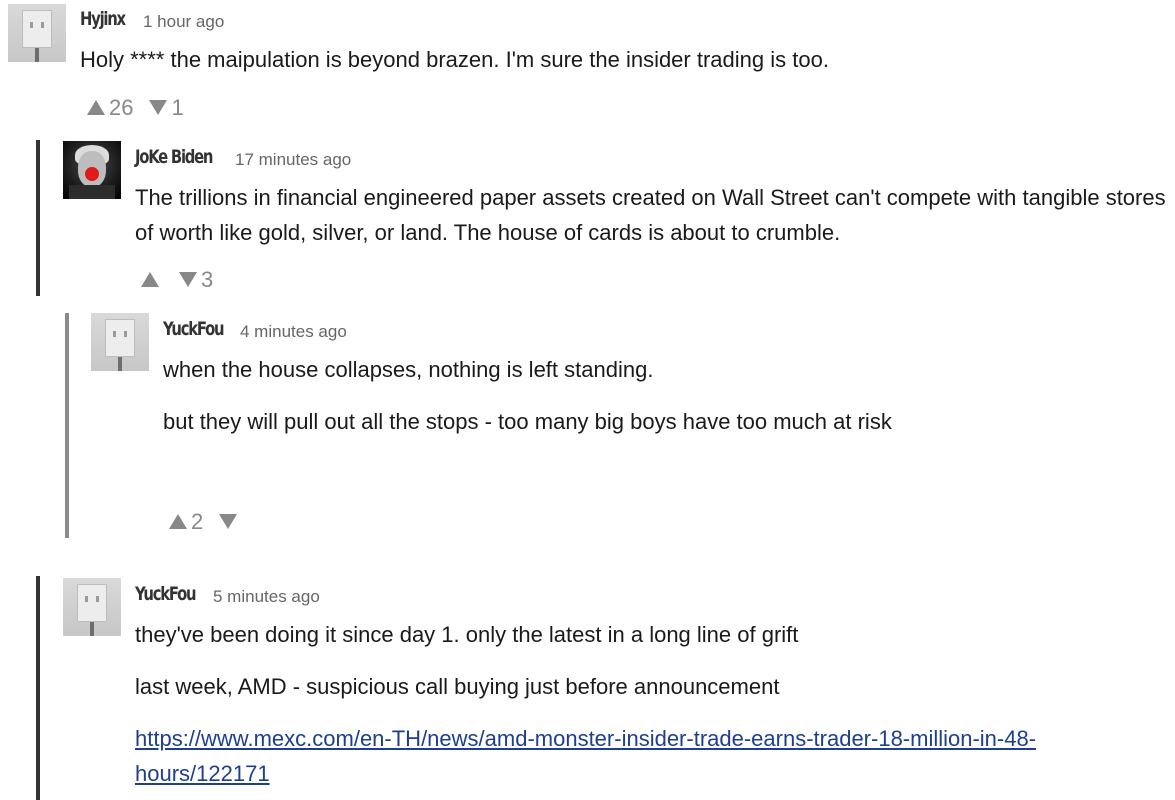 This screenshot has width=1175, height=800. Describe the element at coordinates (183, 22) in the screenshot. I see `comment-timestamp: 1 hour ago` at that location.